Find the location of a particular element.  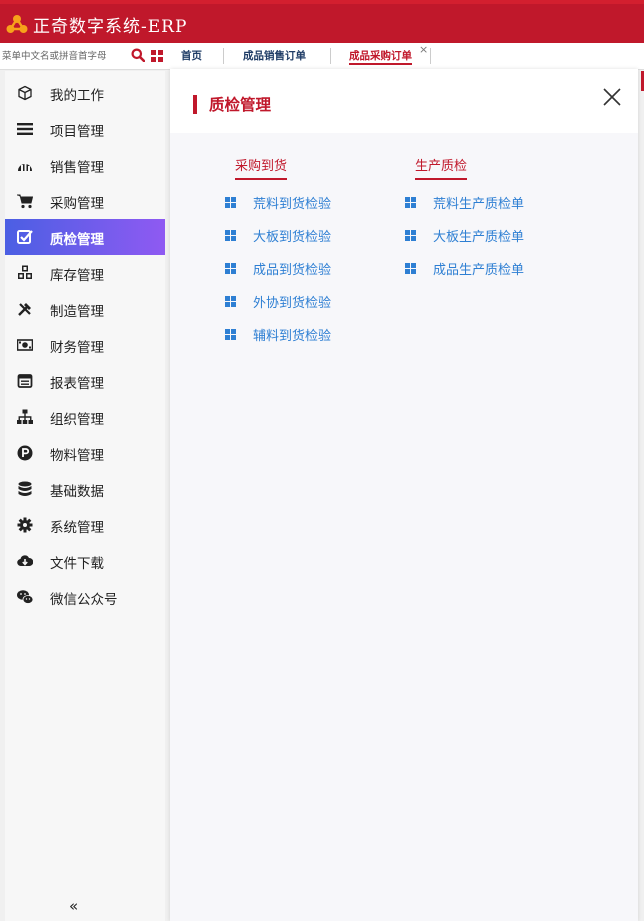

database-icon is located at coordinates (25, 488).